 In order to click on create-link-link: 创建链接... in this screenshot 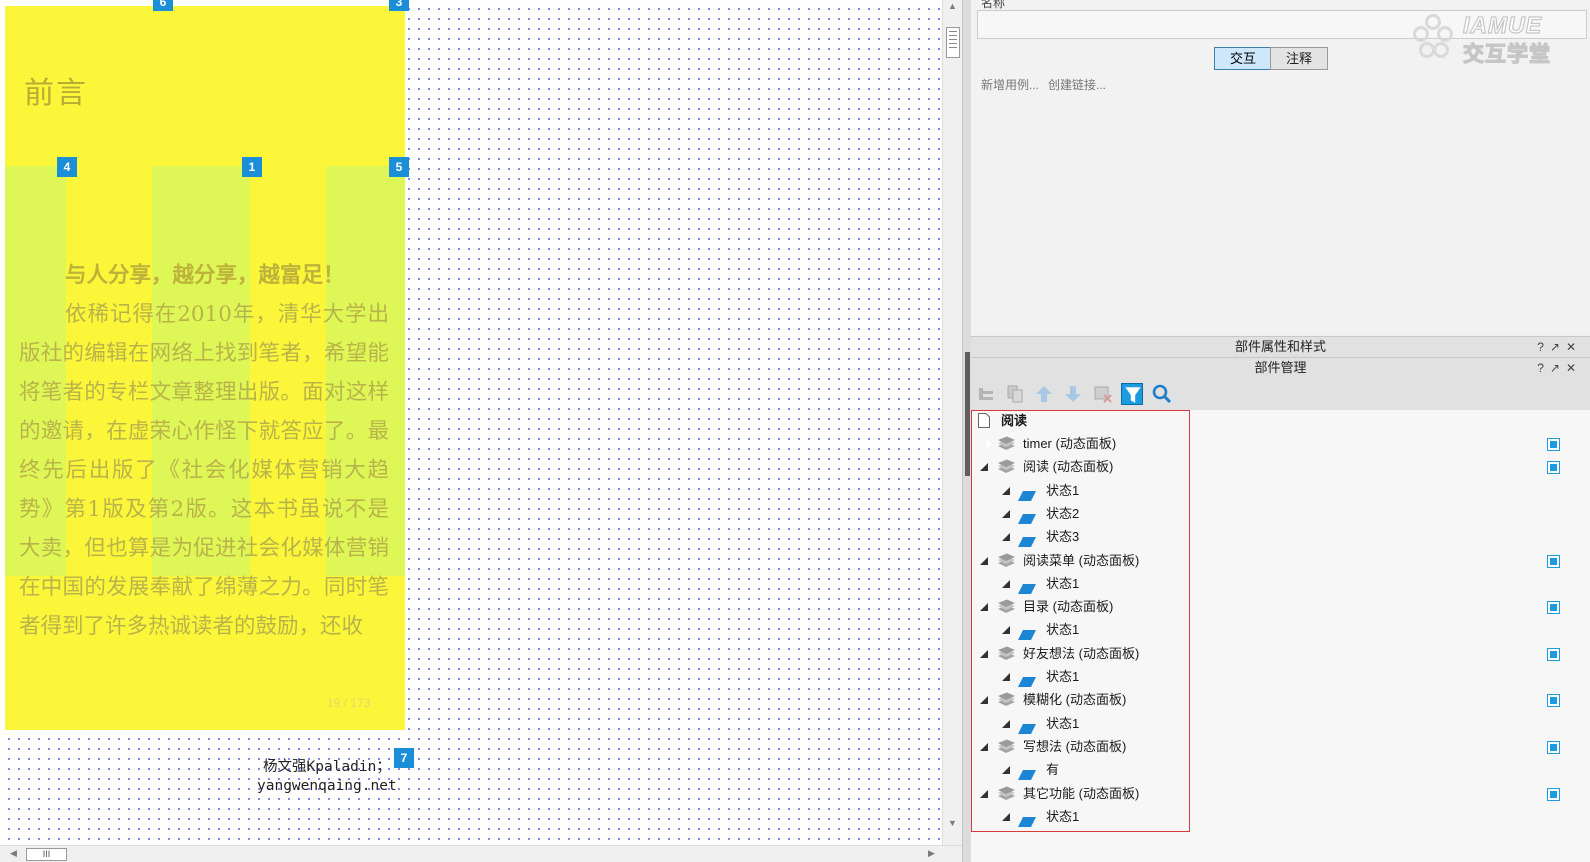, I will do `click(1077, 85)`.